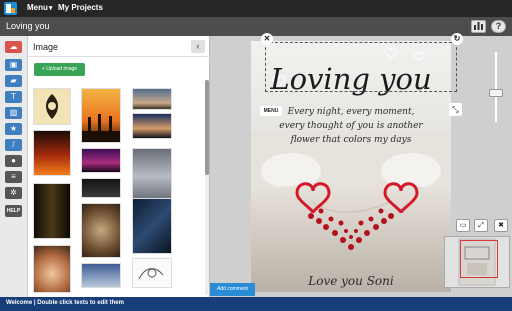 The height and width of the screenshot is (311, 512). I want to click on panel-header: Image ‹, so click(119, 46).